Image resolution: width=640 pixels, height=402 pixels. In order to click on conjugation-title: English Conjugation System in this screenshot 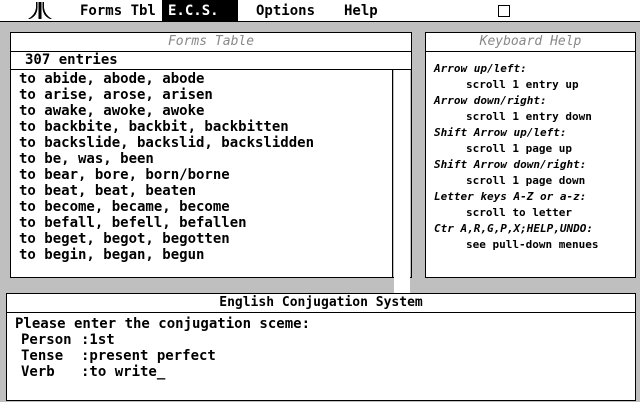, I will do `click(321, 303)`.